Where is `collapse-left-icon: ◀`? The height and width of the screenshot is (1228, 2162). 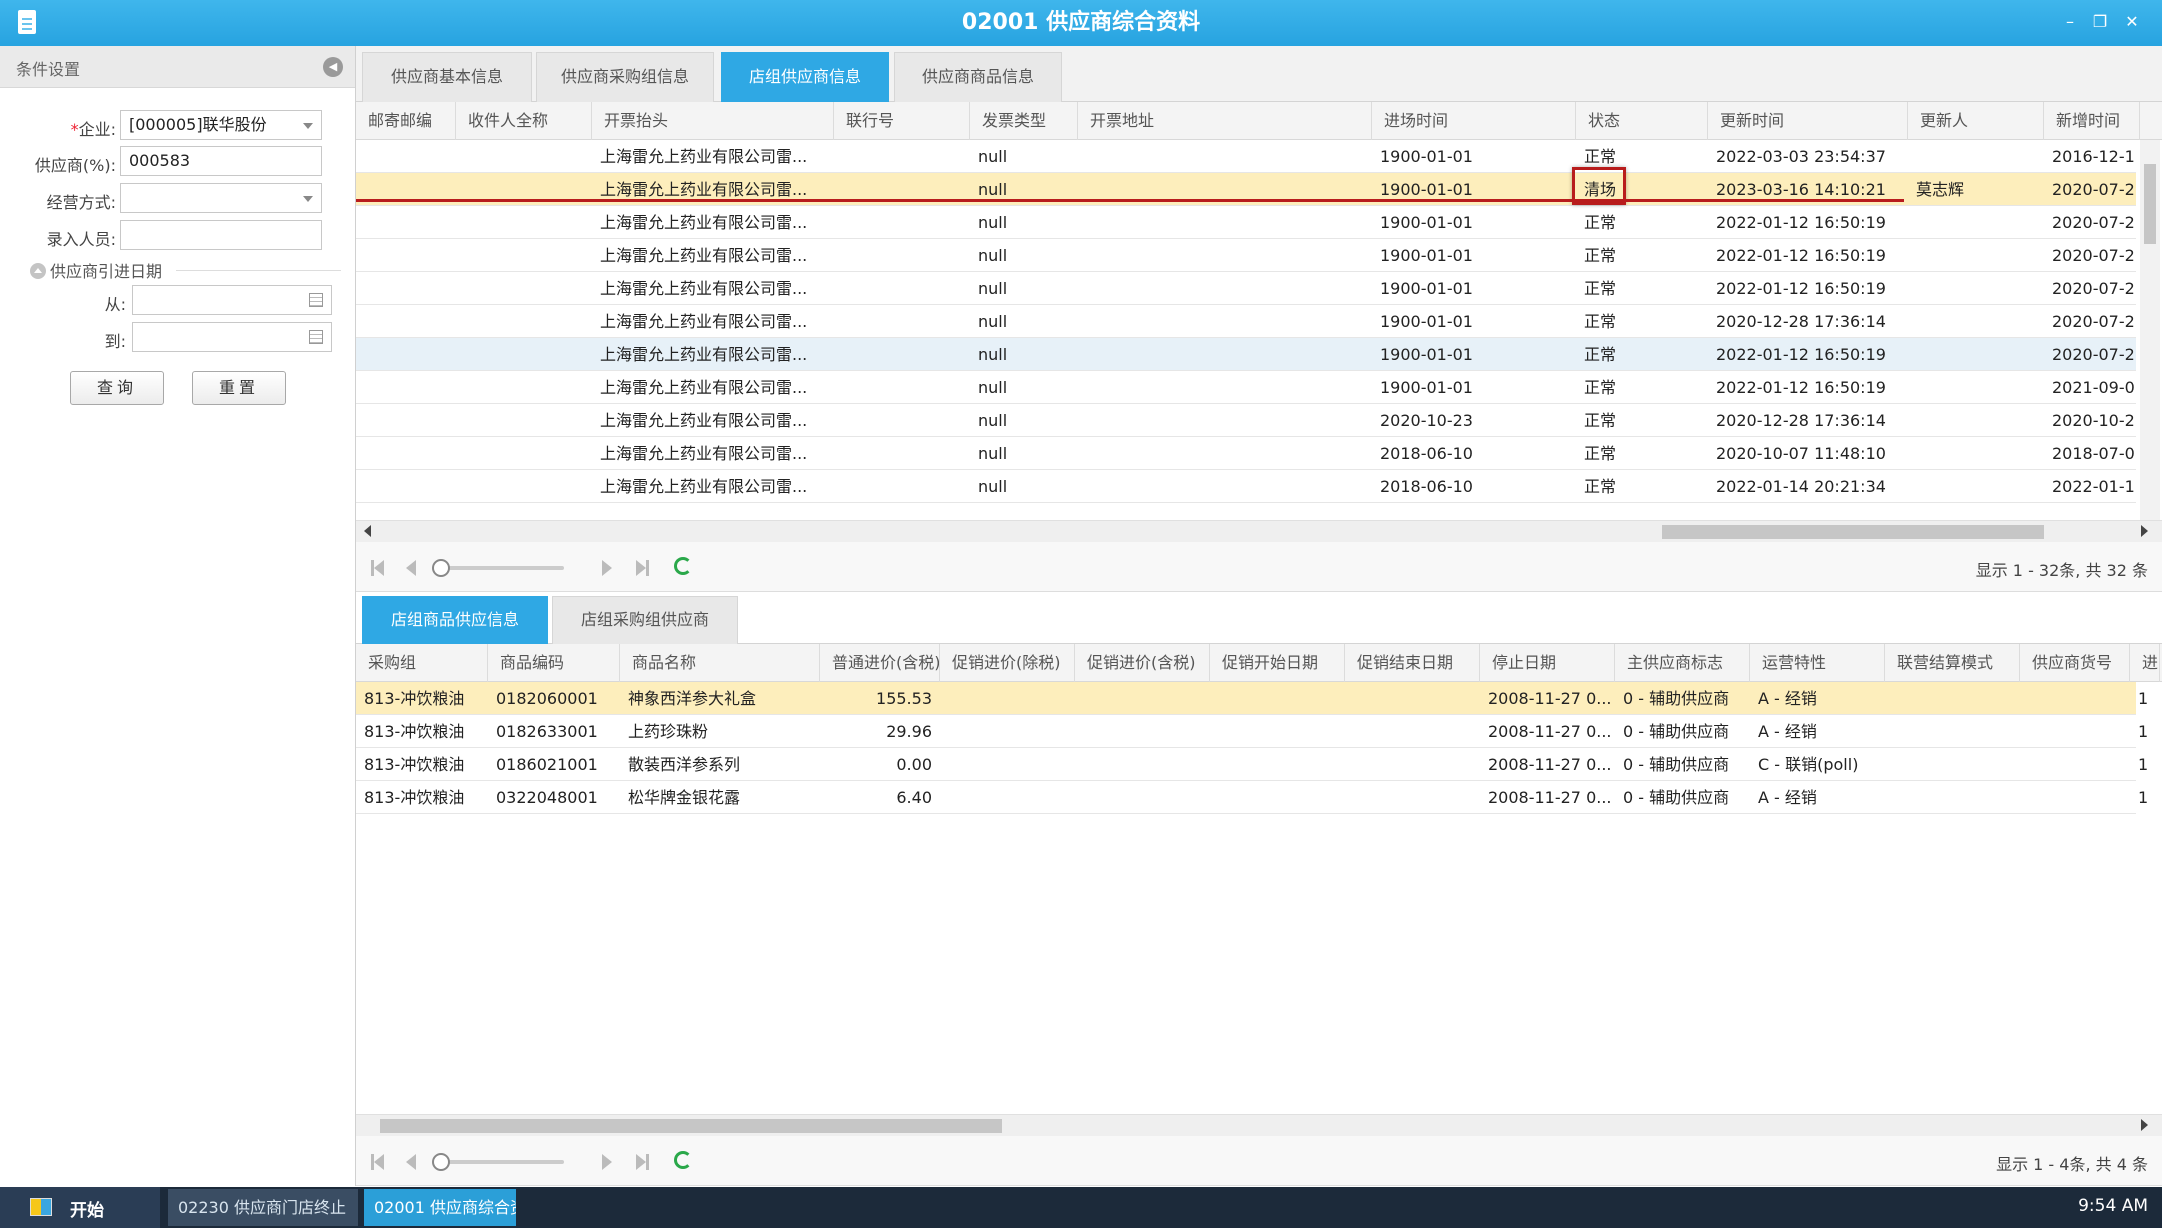 collapse-left-icon: ◀ is located at coordinates (333, 67).